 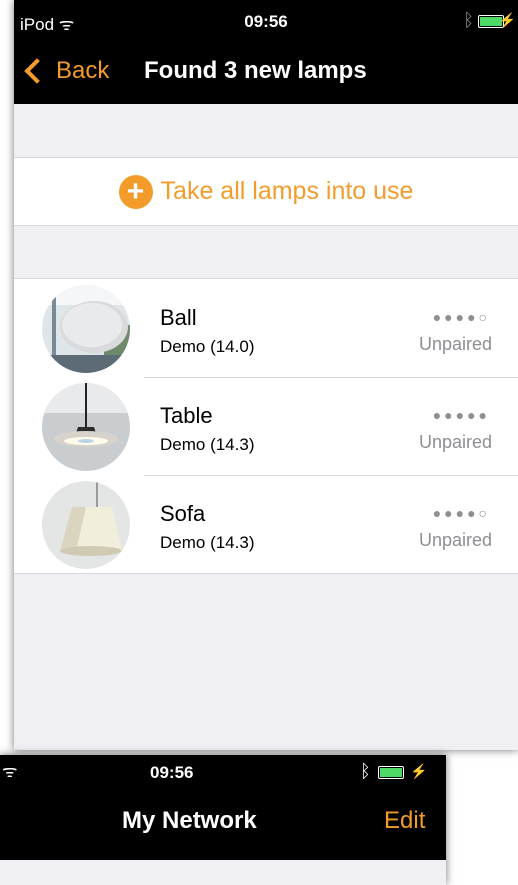 I want to click on status-bar: iPod ᯤ 09:56 ᛒ ⚡, so click(x=266, y=22).